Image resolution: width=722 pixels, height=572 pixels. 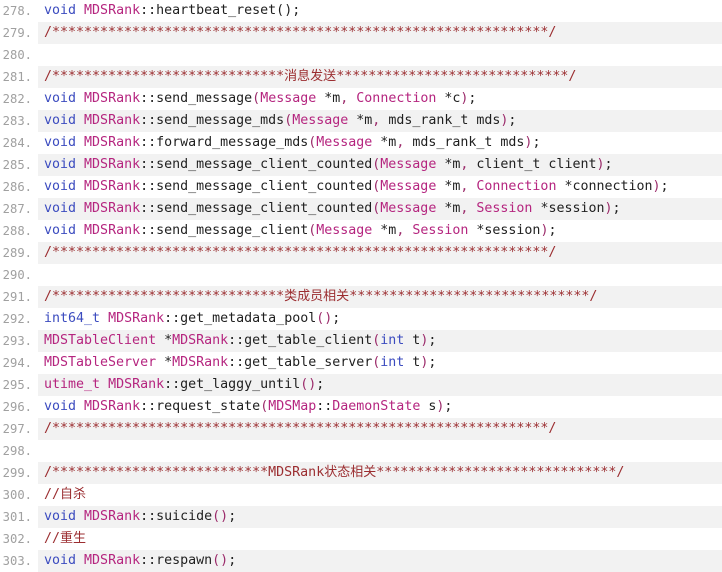 I want to click on code-line: 295. utime_t MDSRank::get_laggy_until();, so click(x=361, y=385).